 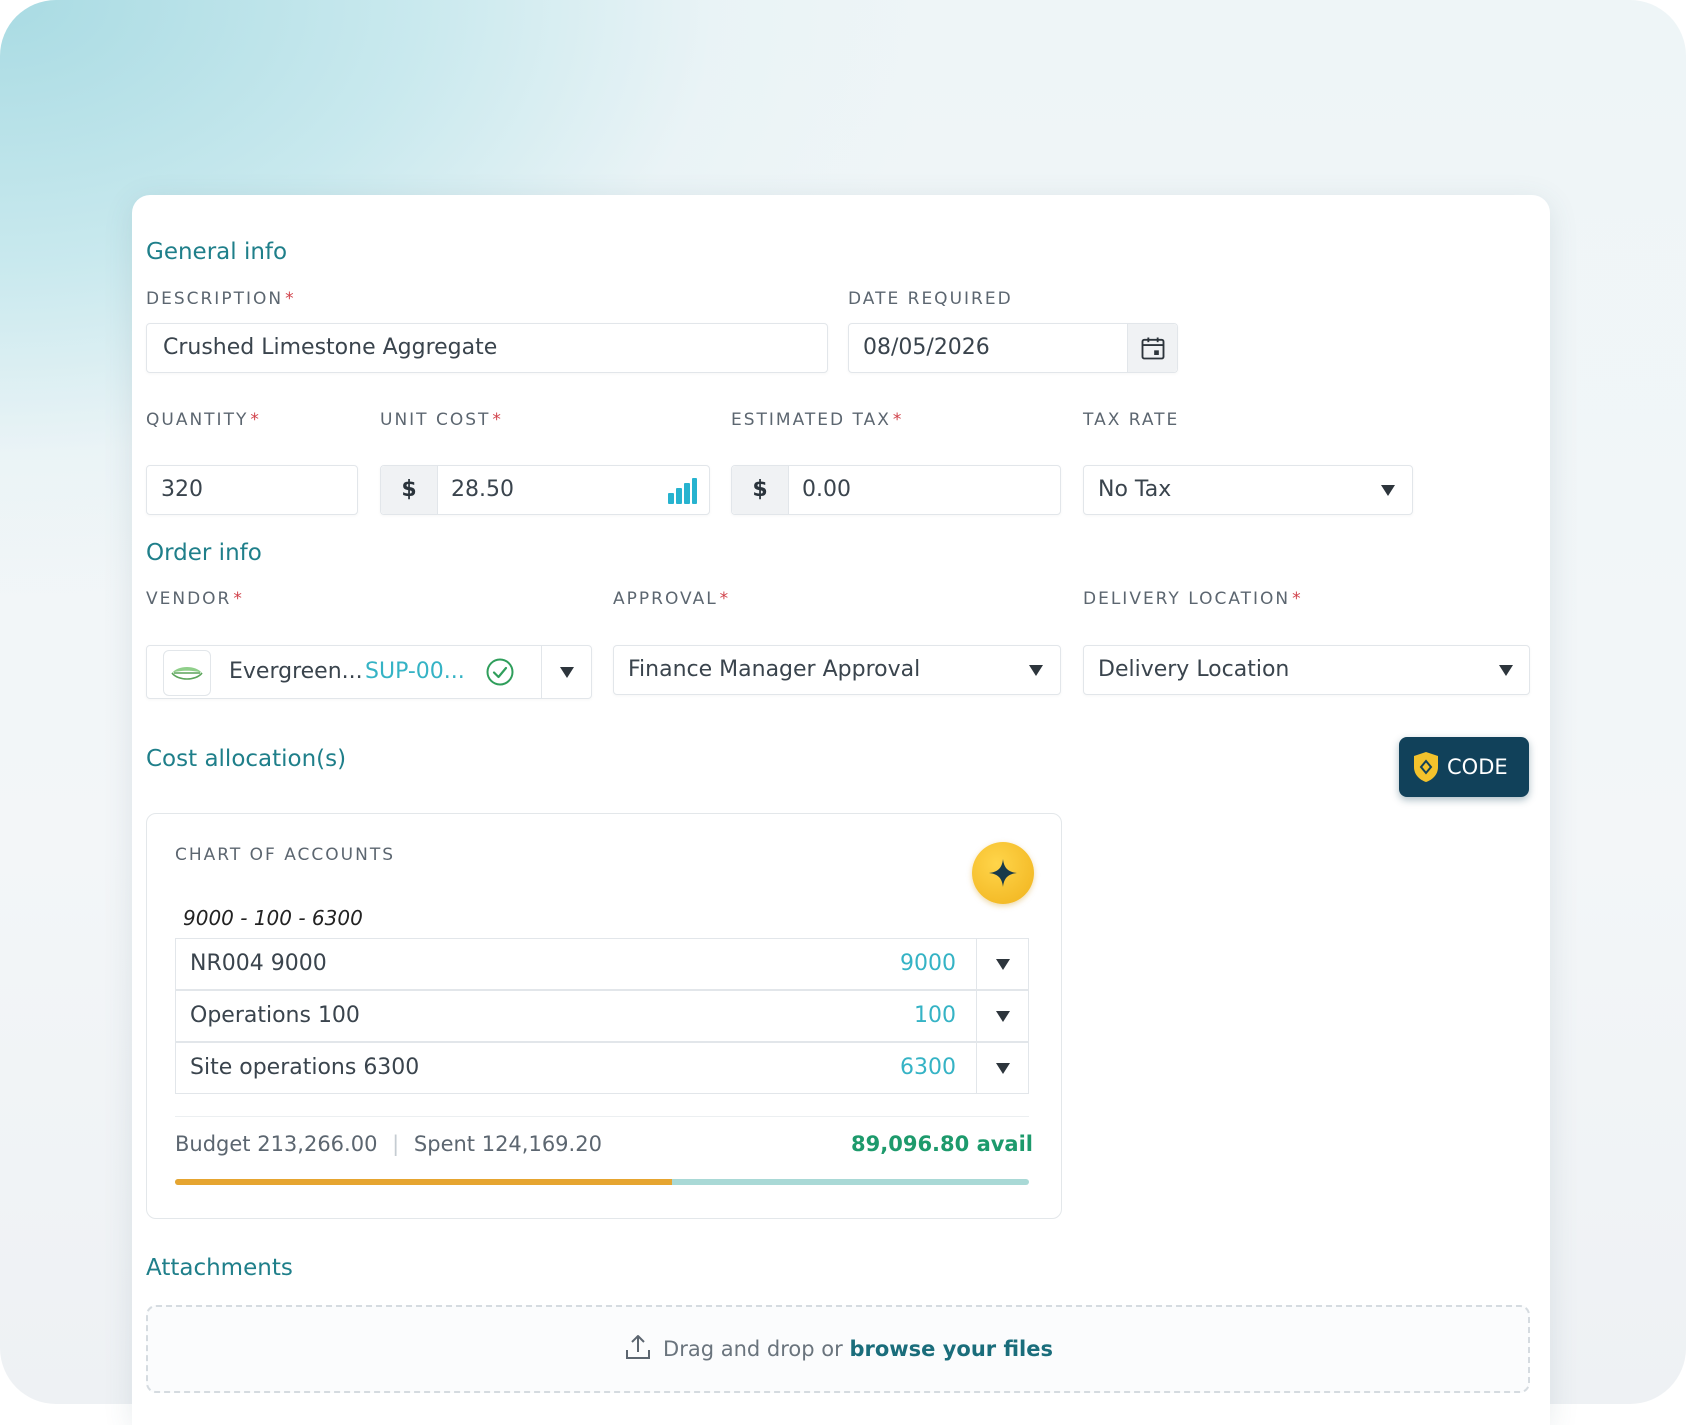 I want to click on upload-icon, so click(x=638, y=1347).